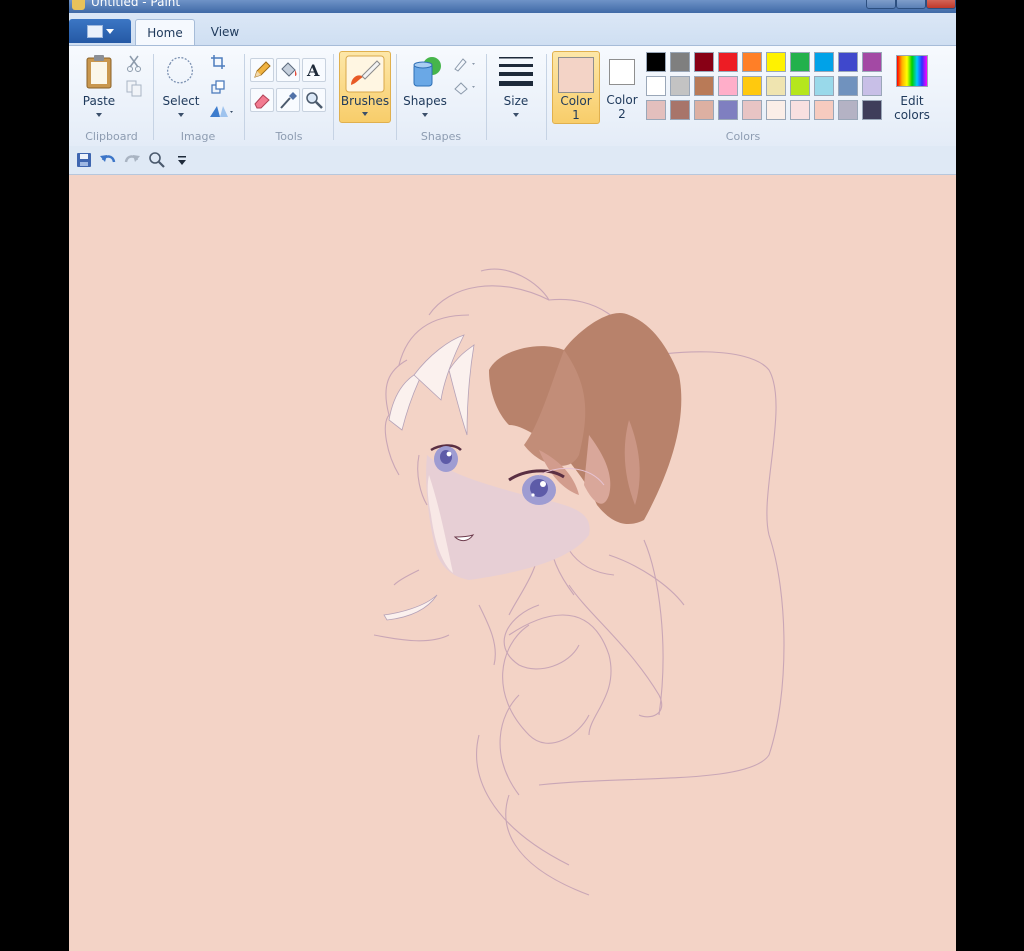 The image size is (1024, 951). I want to click on fill-tool, so click(288, 70).